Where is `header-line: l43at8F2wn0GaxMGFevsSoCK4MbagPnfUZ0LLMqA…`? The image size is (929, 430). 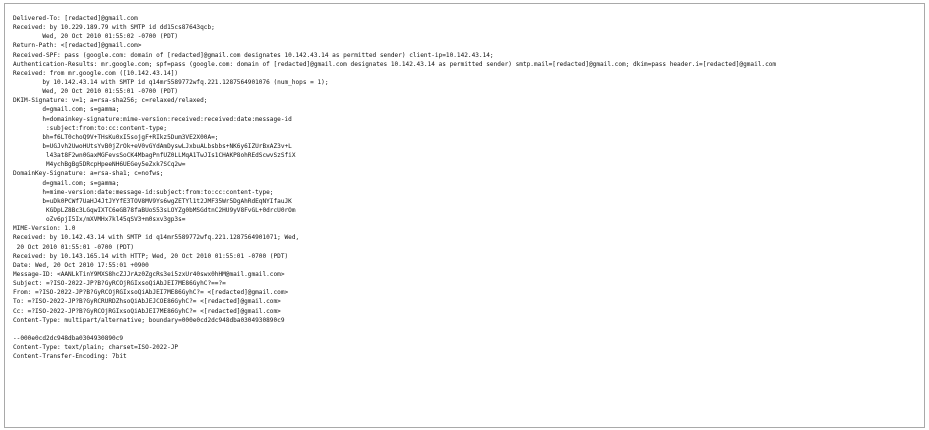 header-line: l43at8F2wn0GaxMGFevsSoCK4MbagPnfUZ0LLMqA… is located at coordinates (154, 156).